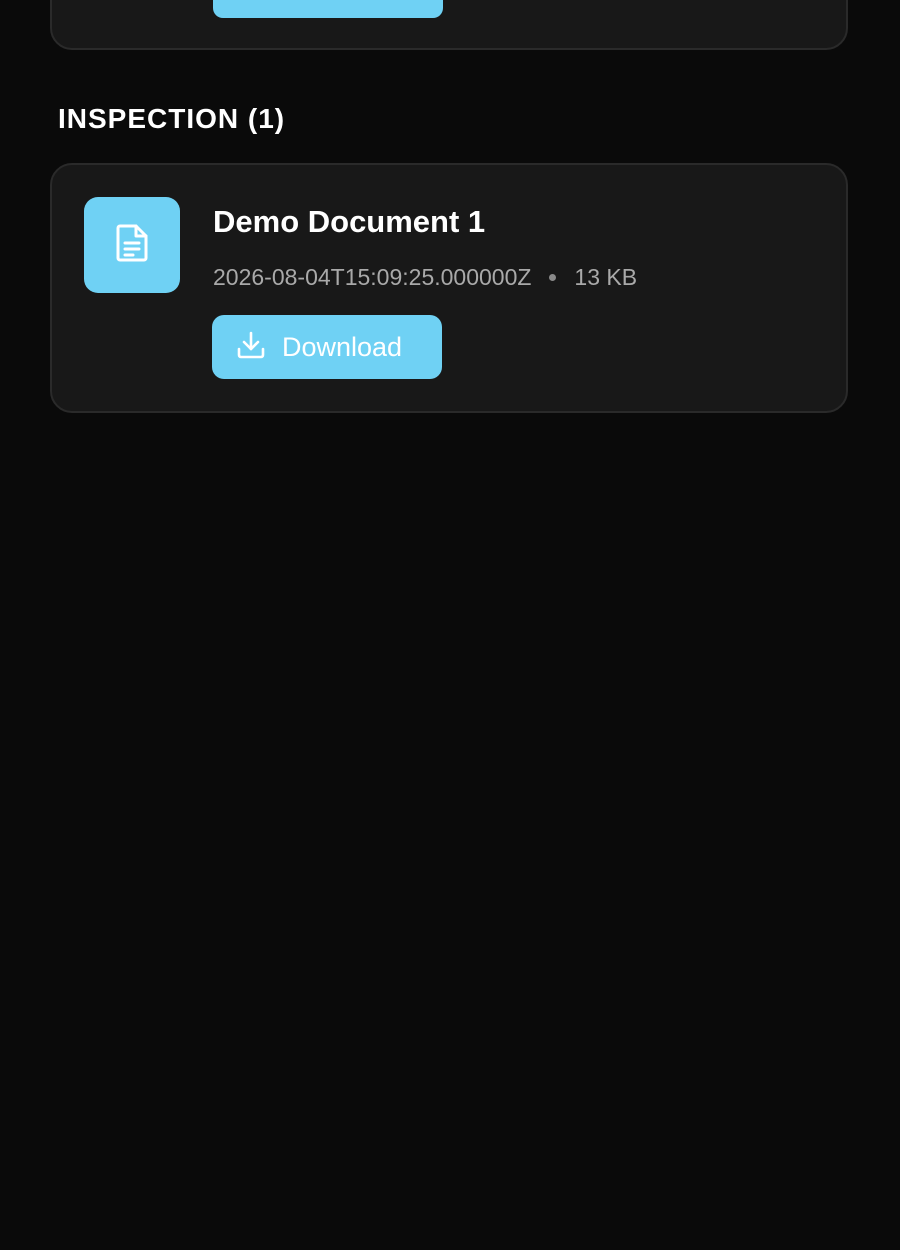 This screenshot has width=900, height=1250. I want to click on download-icon, so click(251, 347).